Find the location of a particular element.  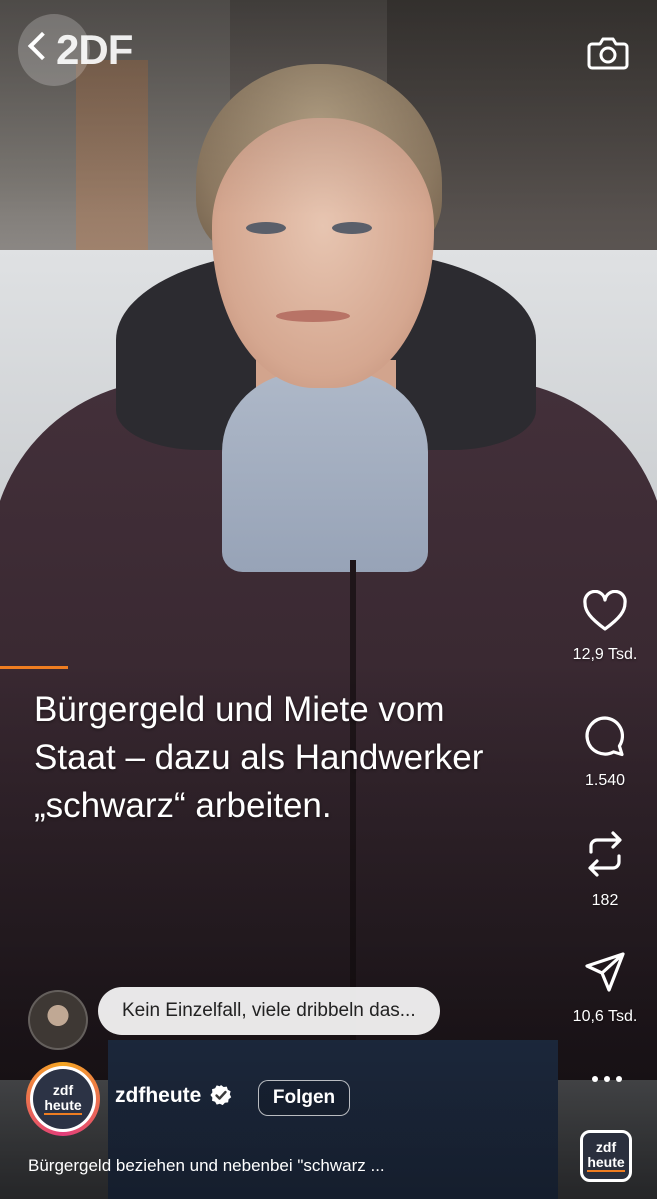

channel-watermark: 2DF is located at coordinates (94, 49).